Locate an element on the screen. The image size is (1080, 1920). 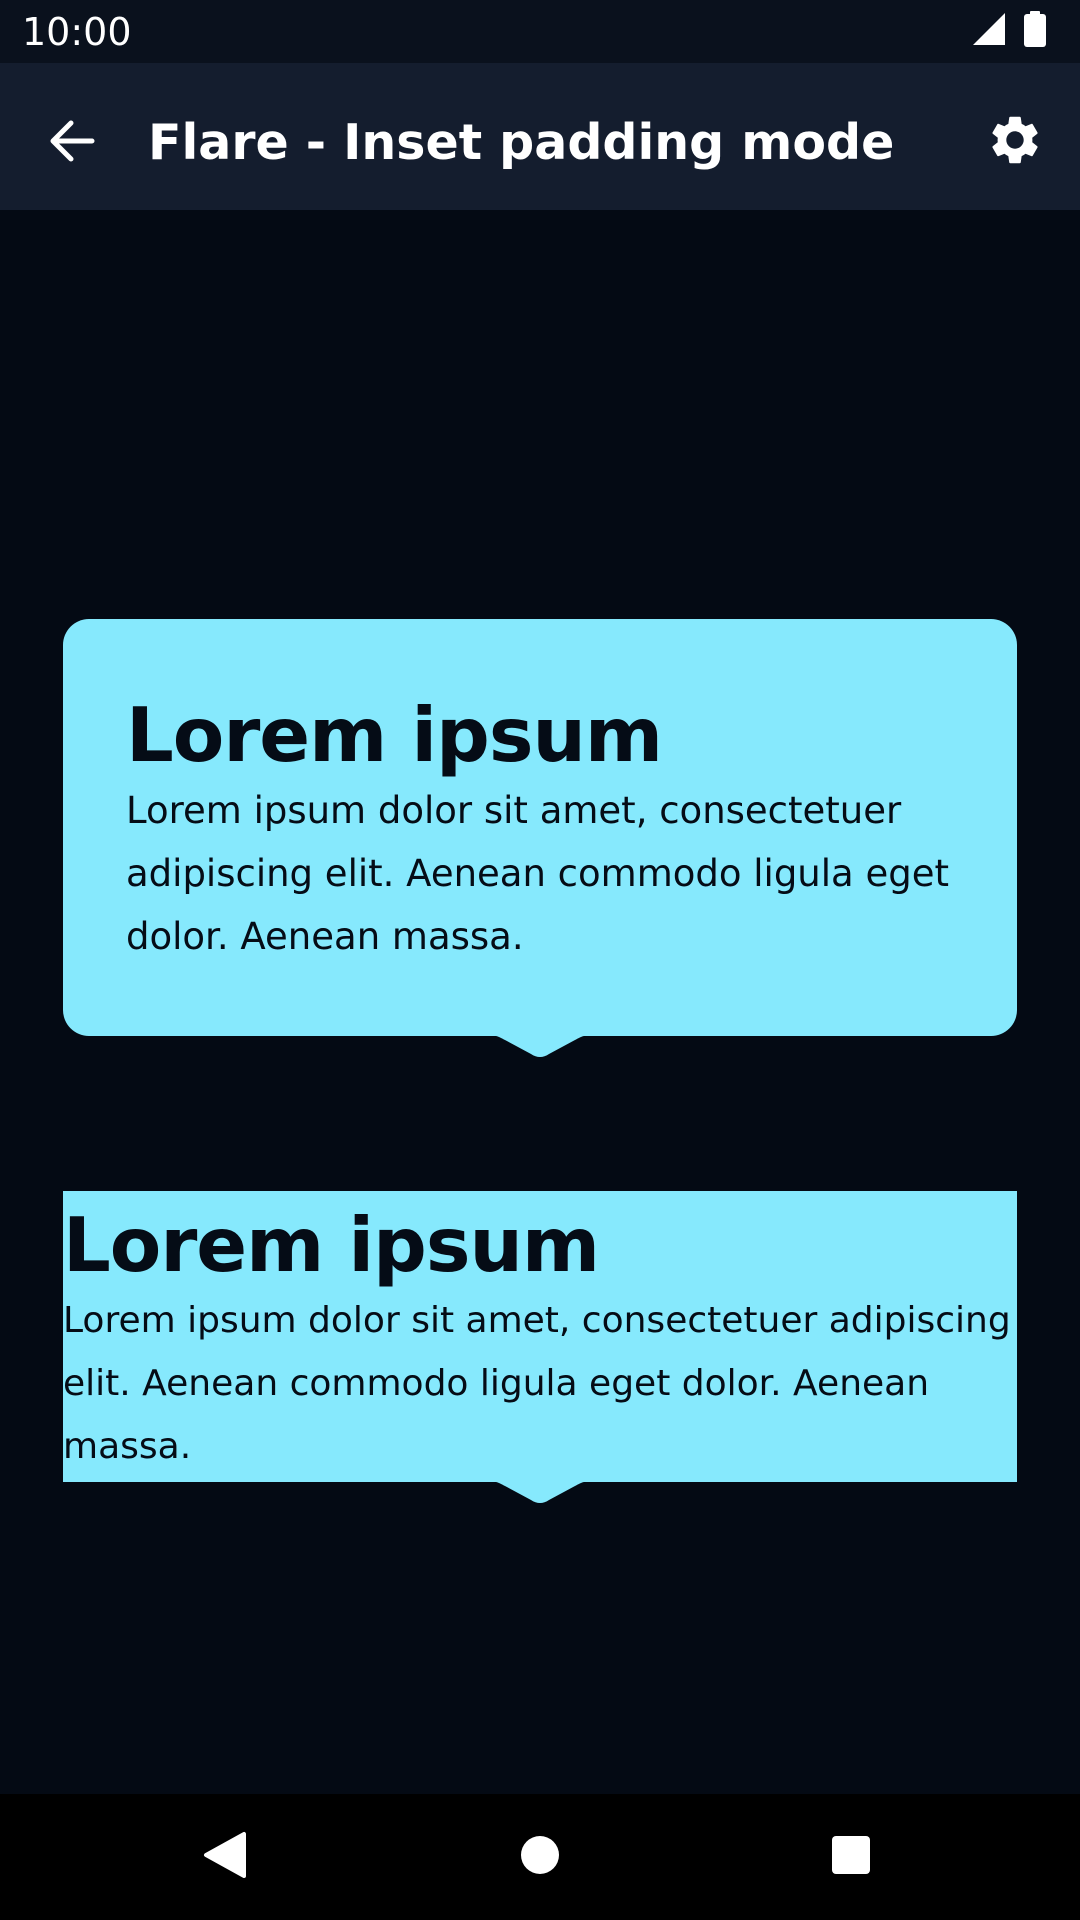
nav-recents-button is located at coordinates (851, 1857).